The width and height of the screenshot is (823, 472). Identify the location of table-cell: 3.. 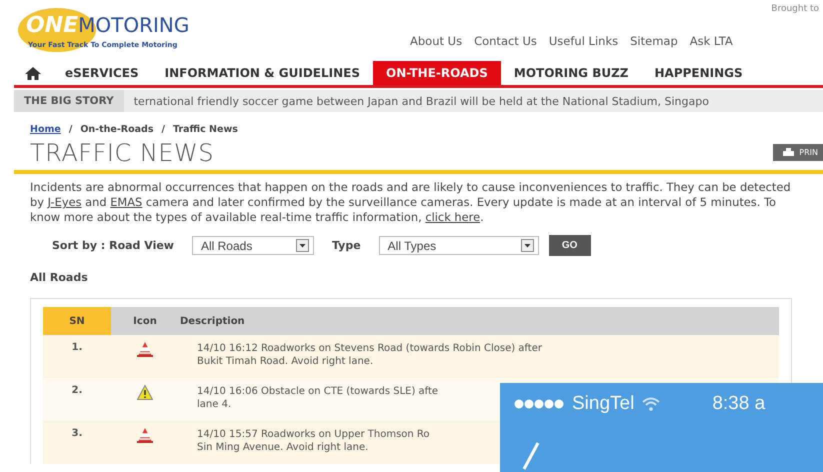
(77, 442).